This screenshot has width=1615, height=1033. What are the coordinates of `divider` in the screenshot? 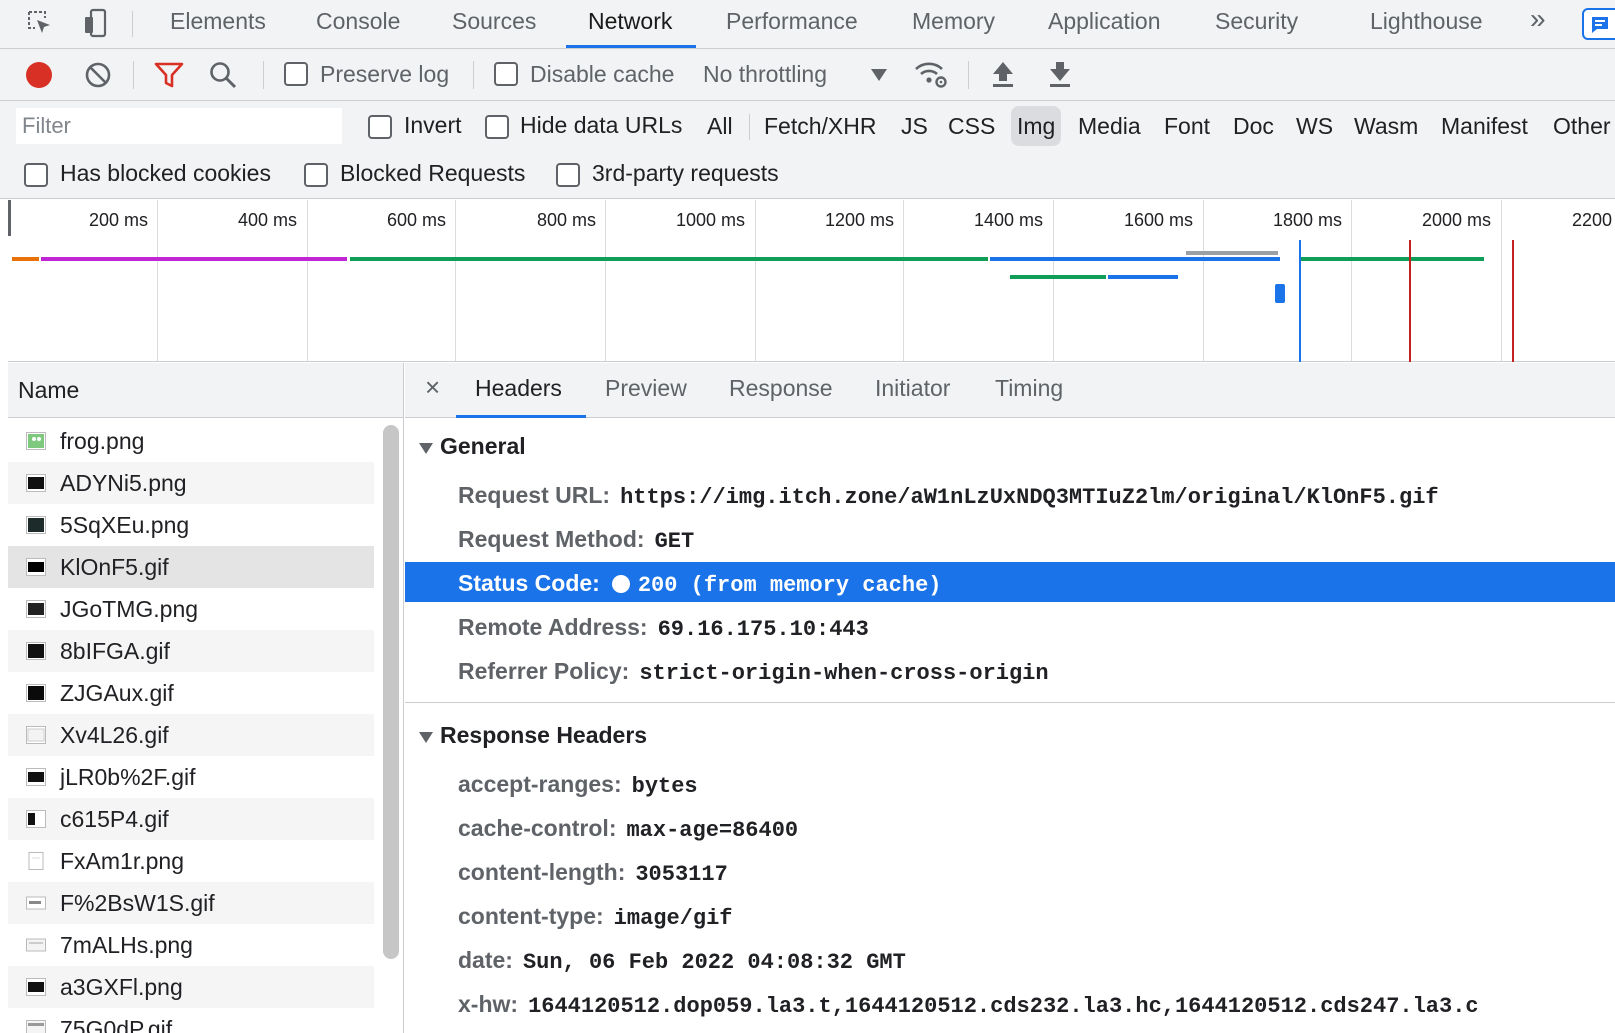 It's located at (749, 127).